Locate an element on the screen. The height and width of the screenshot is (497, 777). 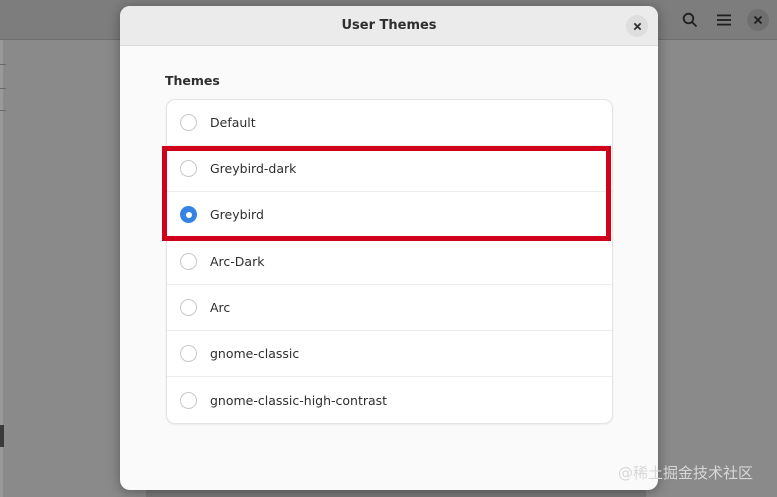
theme-row-greybird-dark: Greybird-dark is located at coordinates (389, 169).